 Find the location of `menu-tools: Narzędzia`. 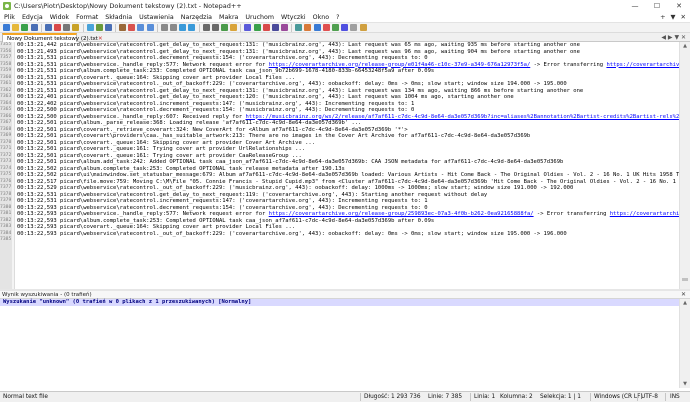

menu-tools: Narzędzia is located at coordinates (196, 17).